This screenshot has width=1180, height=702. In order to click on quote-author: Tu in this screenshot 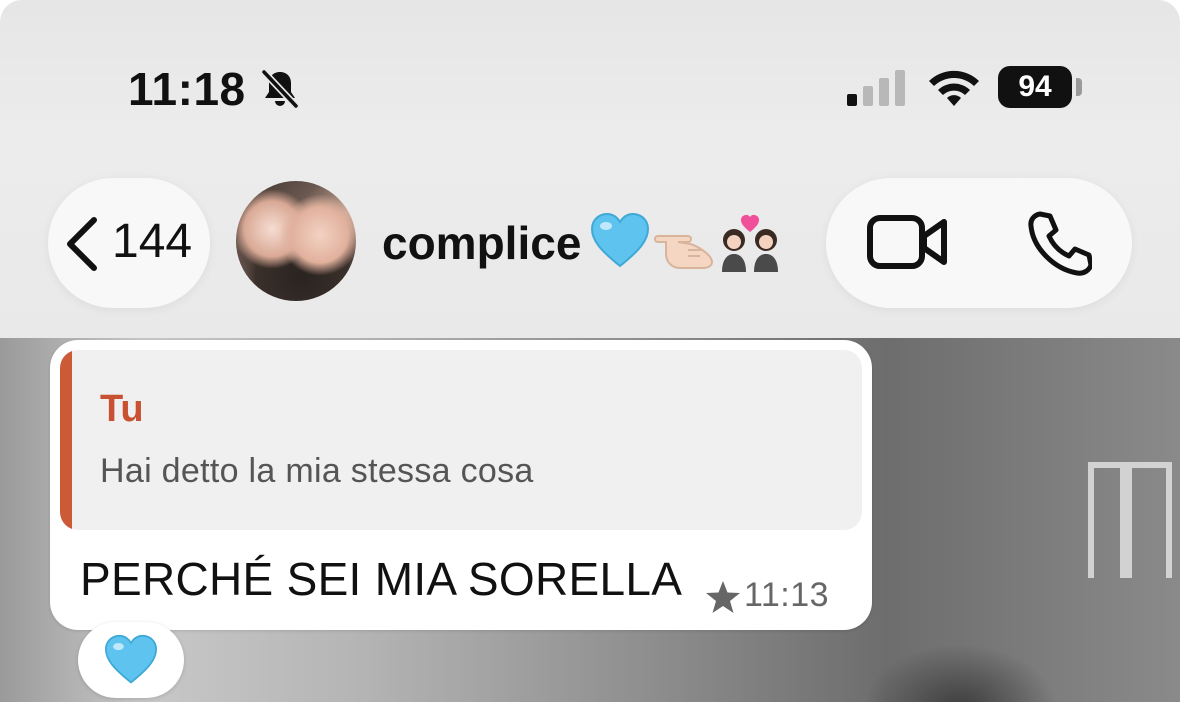, I will do `click(122, 409)`.